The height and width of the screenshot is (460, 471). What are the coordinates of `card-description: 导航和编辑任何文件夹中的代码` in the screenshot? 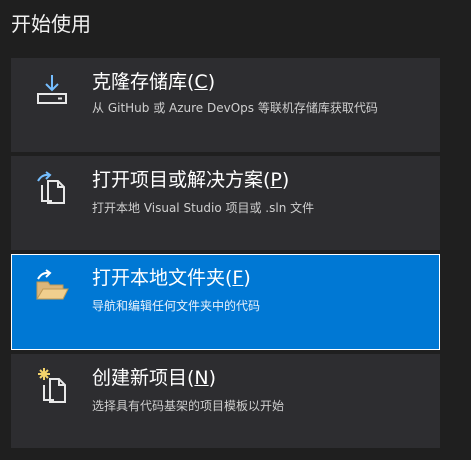 It's located at (176, 306).